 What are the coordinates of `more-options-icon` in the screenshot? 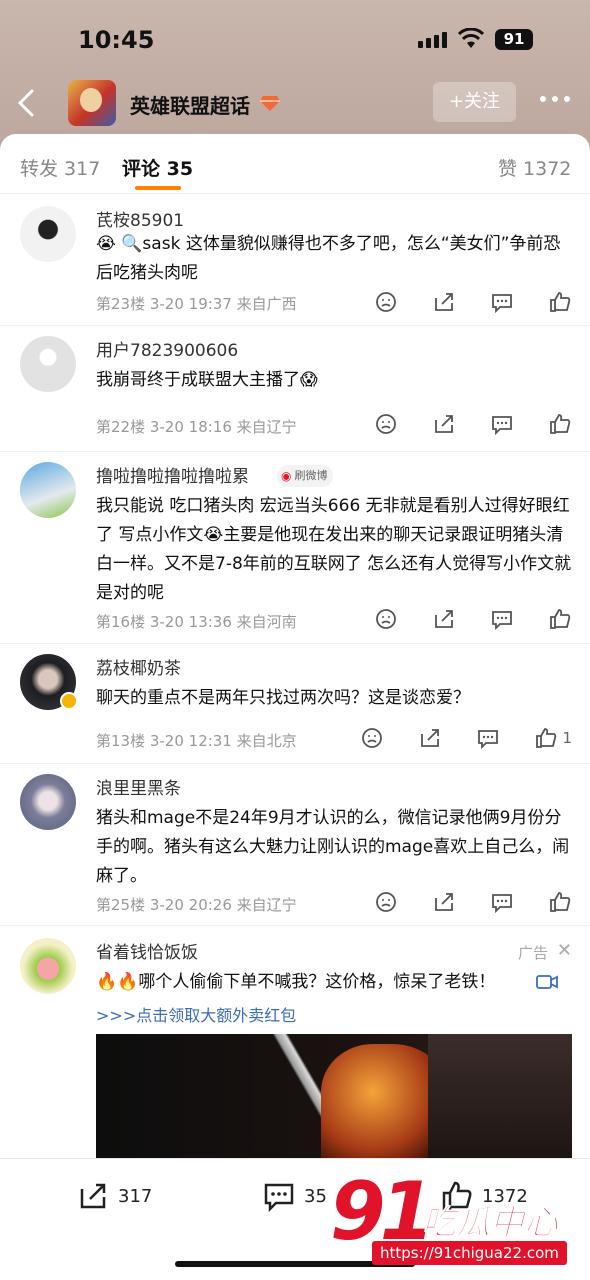 It's located at (555, 99).